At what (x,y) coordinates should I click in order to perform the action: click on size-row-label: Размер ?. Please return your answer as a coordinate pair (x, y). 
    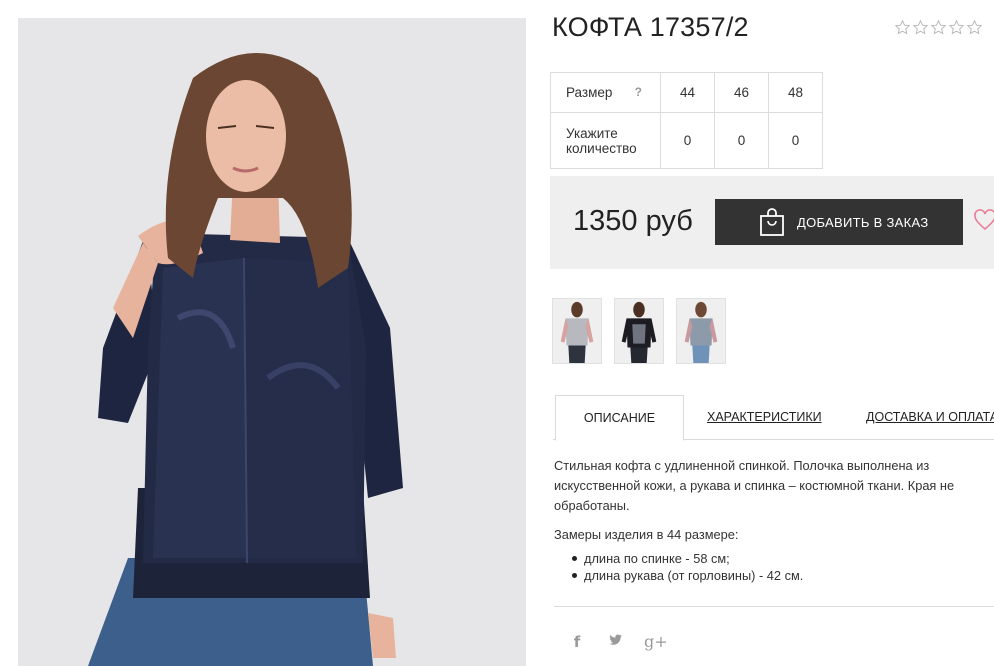
    Looking at the image, I should click on (605, 92).